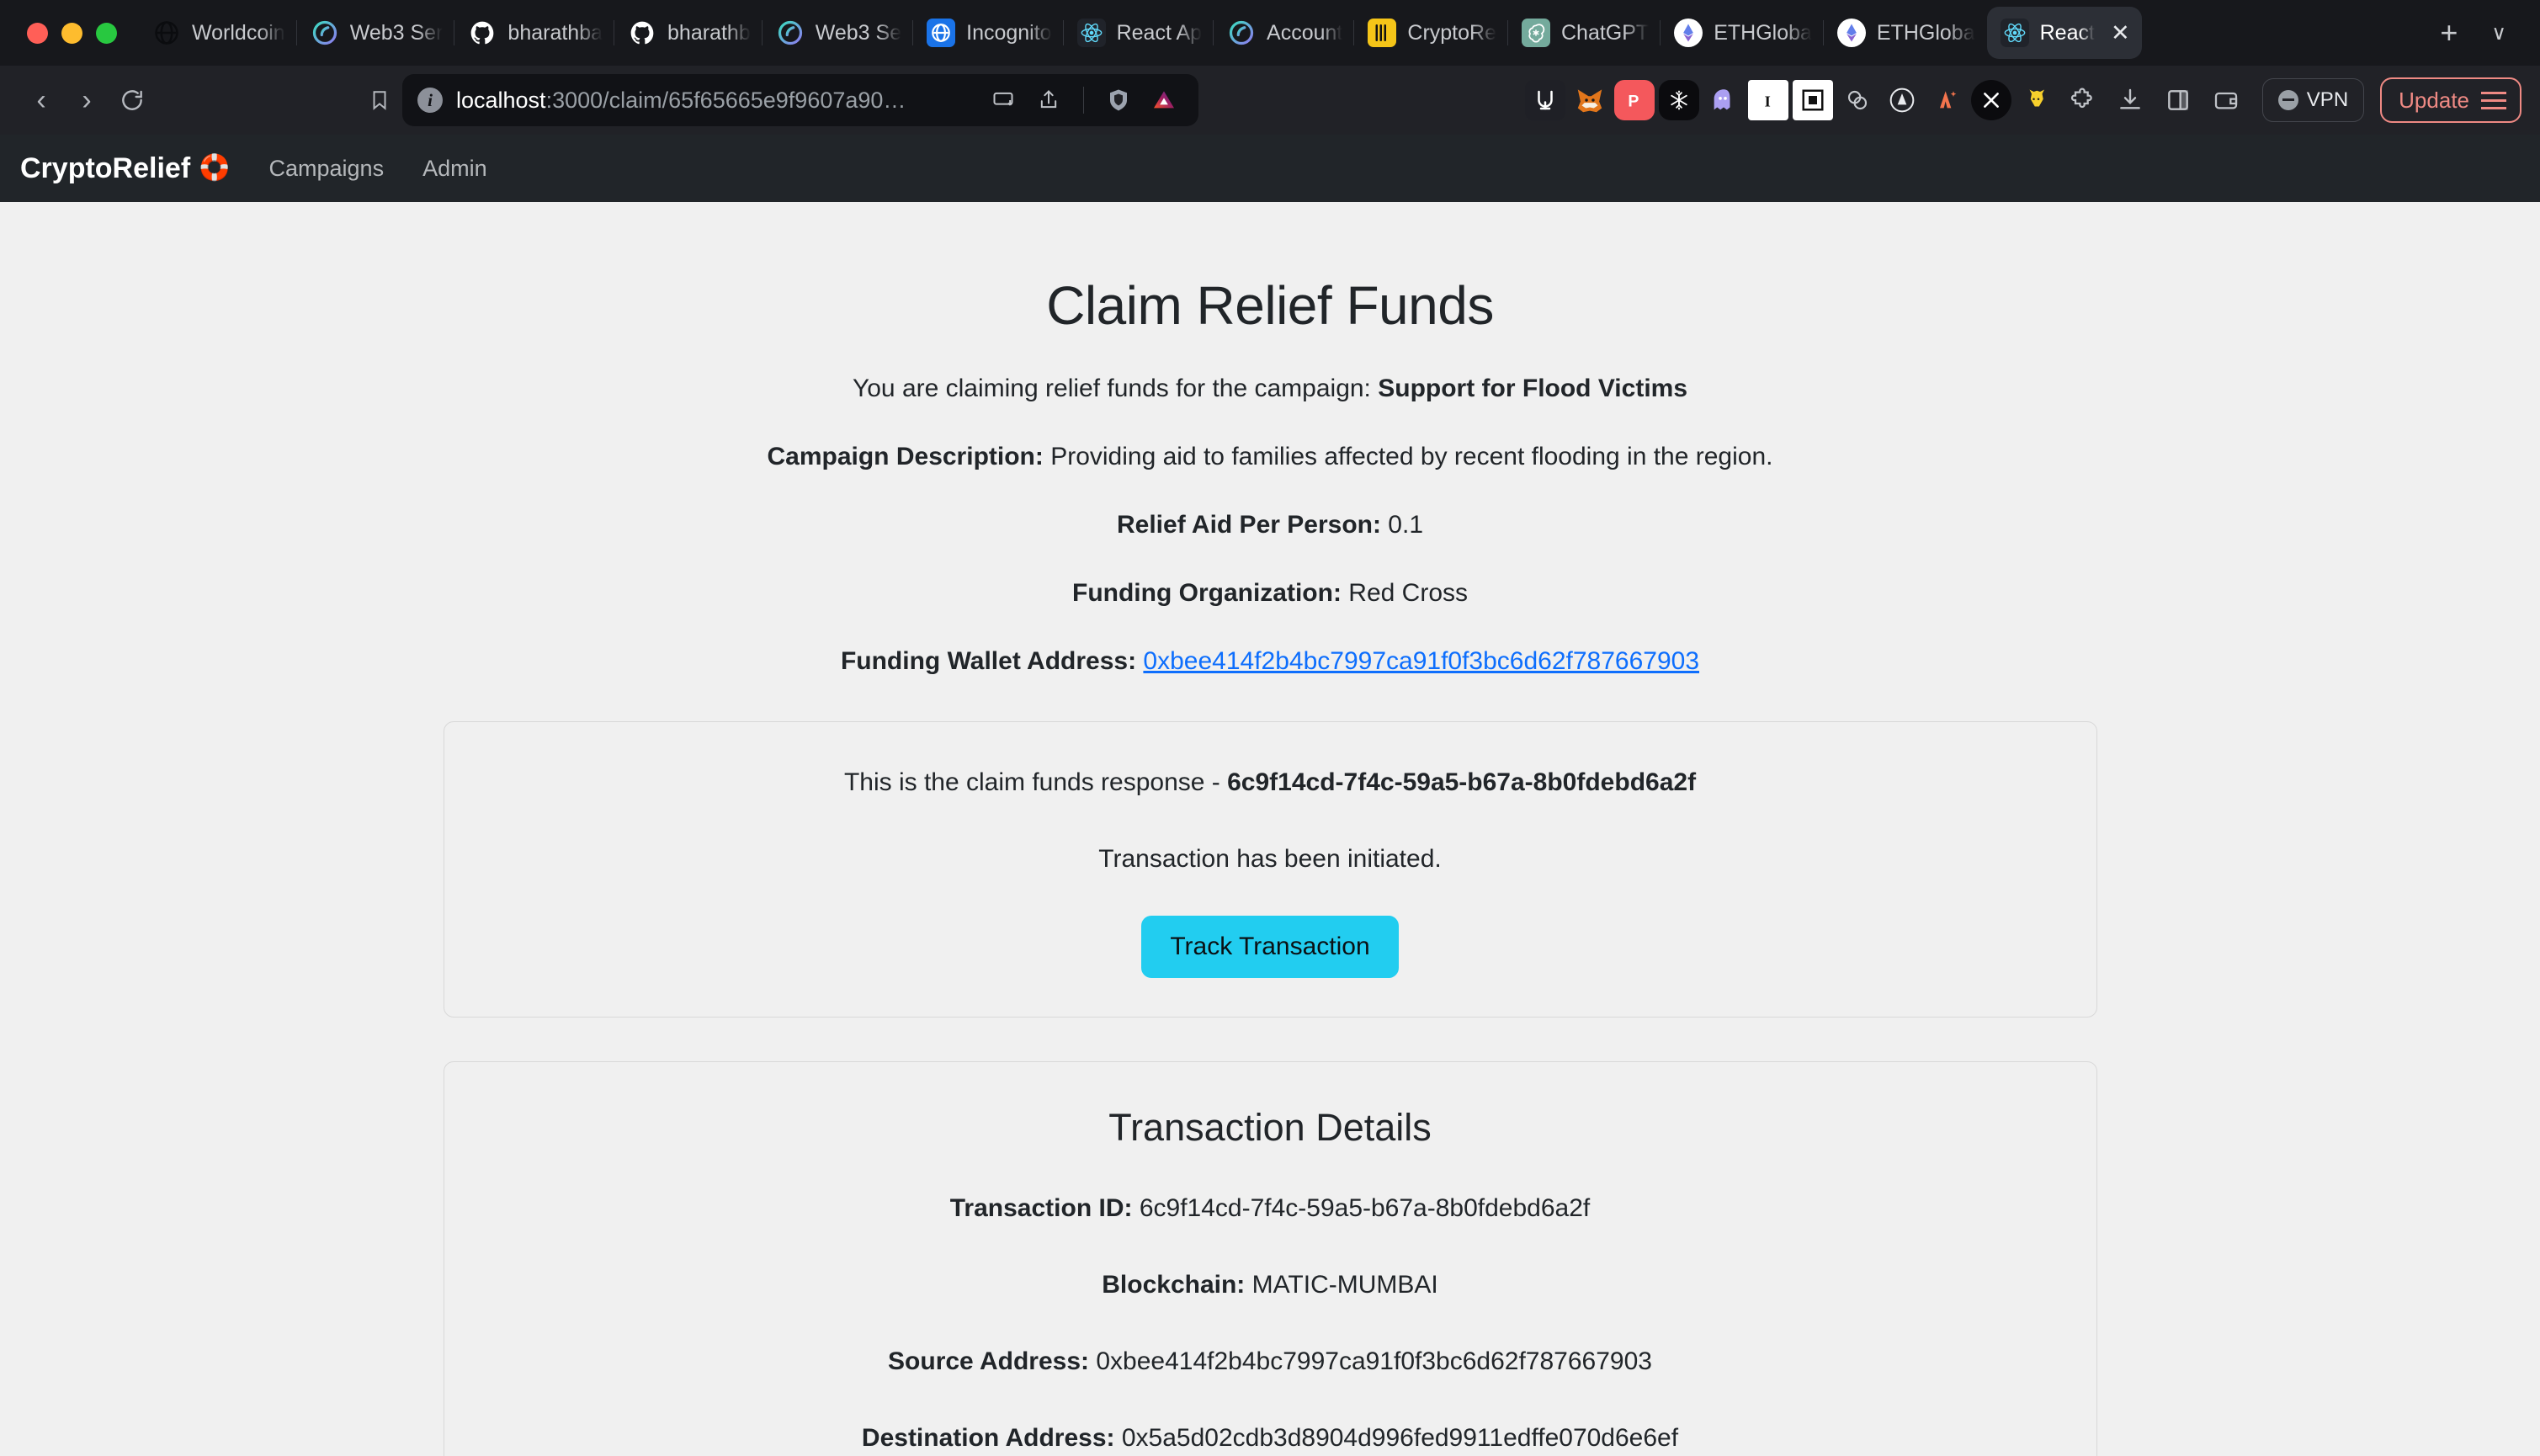 The image size is (2540, 1456). Describe the element at coordinates (396, 32) in the screenshot. I see `tab-title: Web3 Ser` at that location.